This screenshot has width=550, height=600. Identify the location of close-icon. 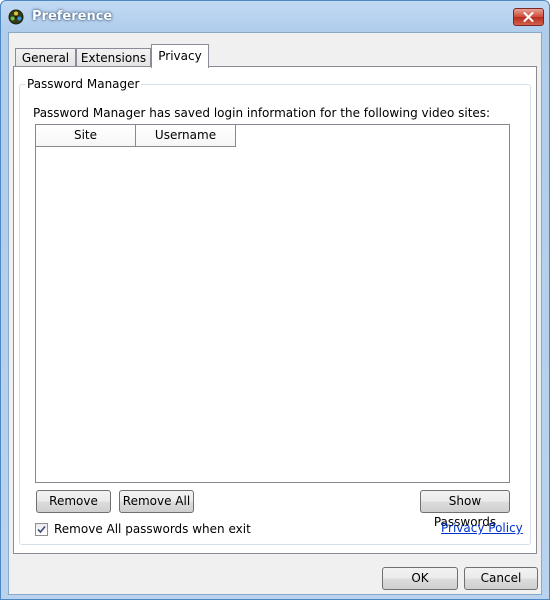
(528, 17).